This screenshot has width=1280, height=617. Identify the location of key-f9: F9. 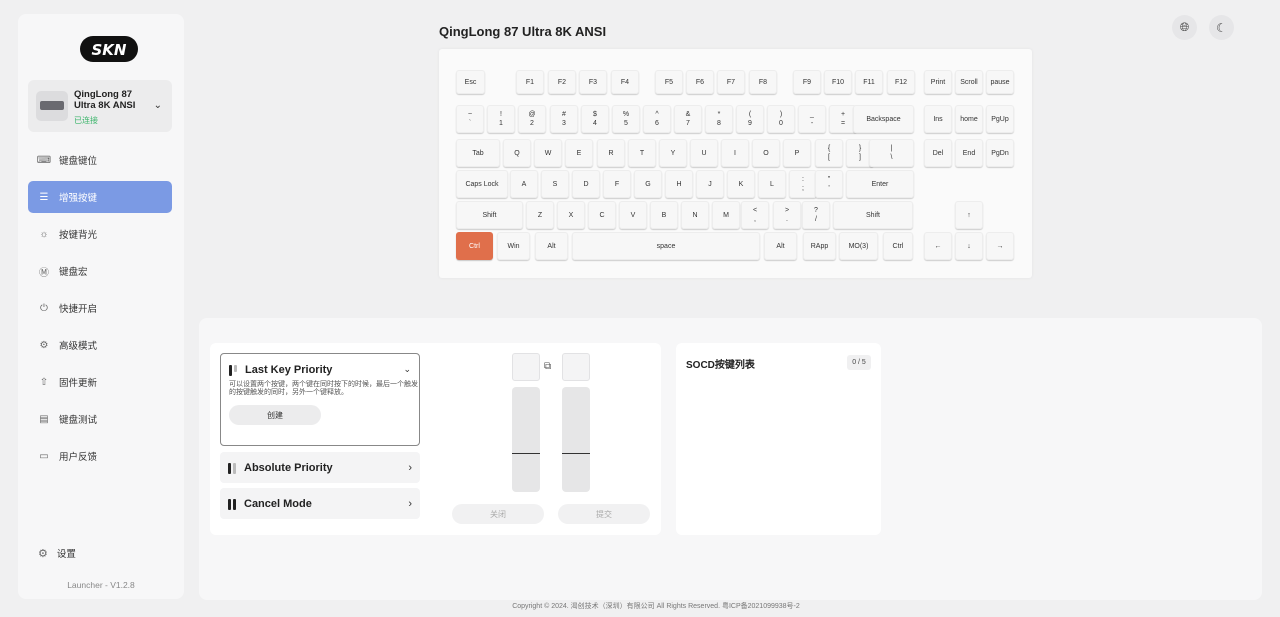
(807, 82).